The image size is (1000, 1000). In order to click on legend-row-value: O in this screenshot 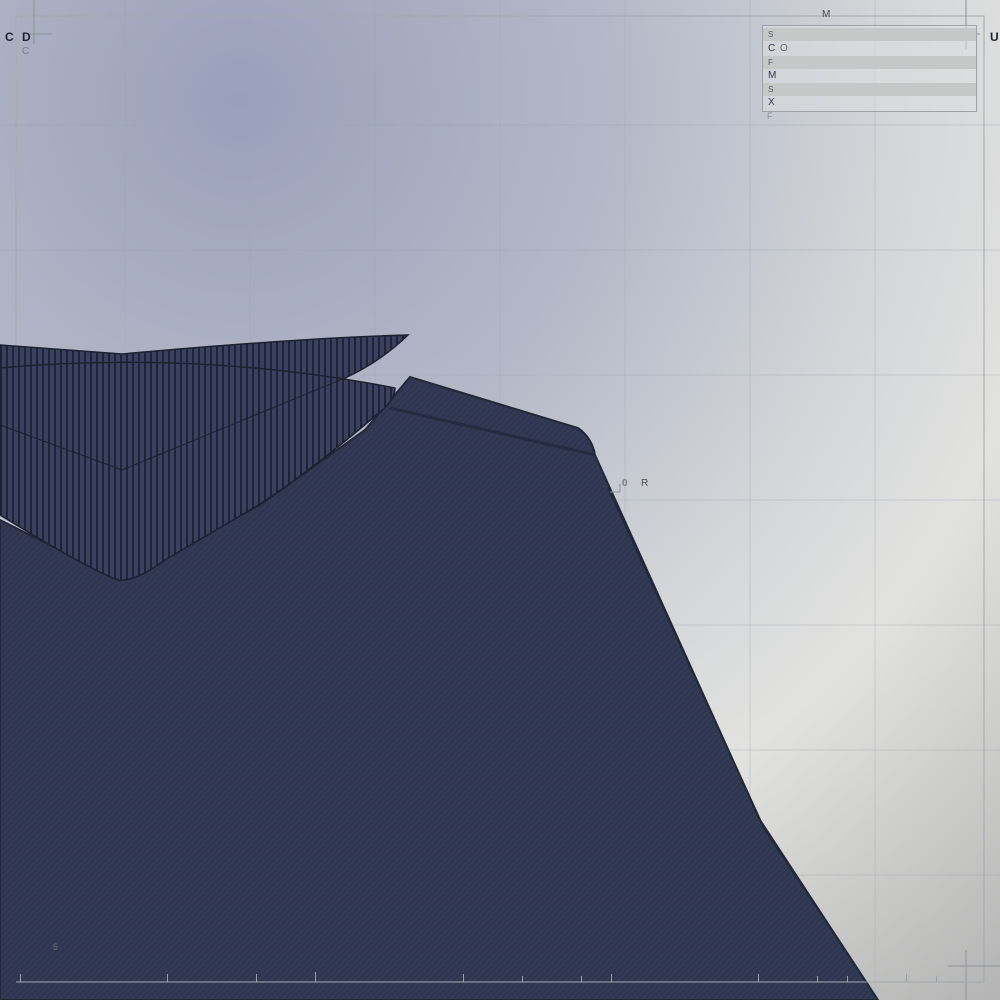, I will do `click(784, 48)`.